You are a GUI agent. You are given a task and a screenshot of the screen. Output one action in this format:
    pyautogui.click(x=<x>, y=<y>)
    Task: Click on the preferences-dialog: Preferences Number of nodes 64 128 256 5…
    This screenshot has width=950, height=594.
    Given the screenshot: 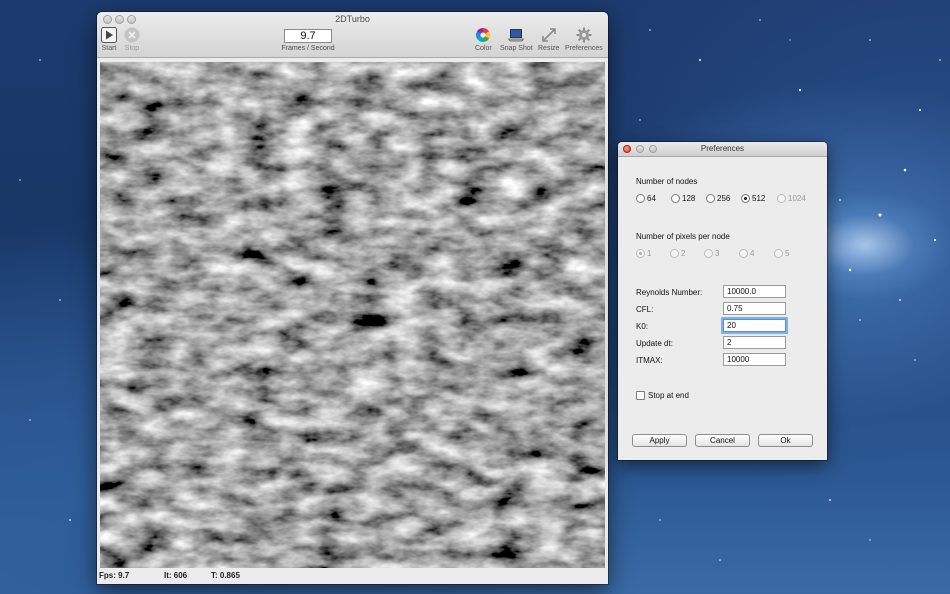 What is the action you would take?
    pyautogui.click(x=722, y=301)
    